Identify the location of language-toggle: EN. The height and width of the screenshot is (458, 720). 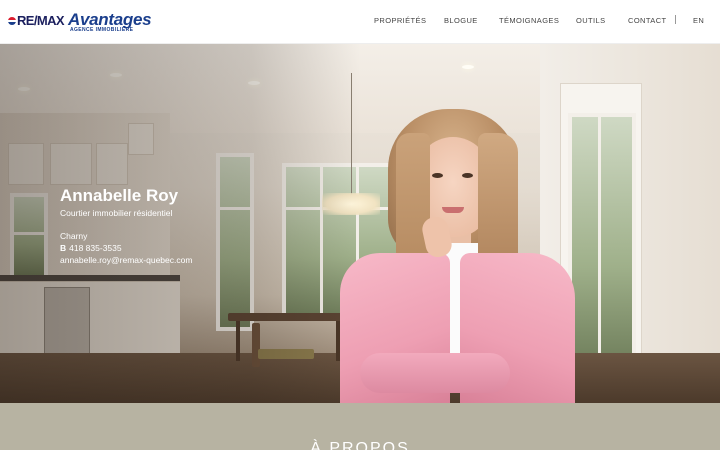
(698, 20).